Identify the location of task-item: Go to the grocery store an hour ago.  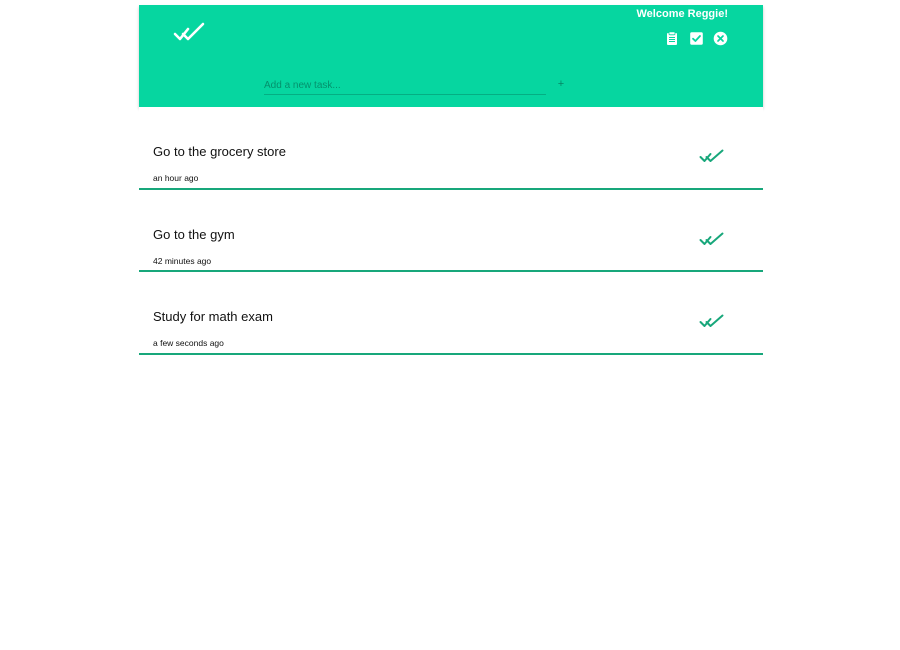
(451, 148).